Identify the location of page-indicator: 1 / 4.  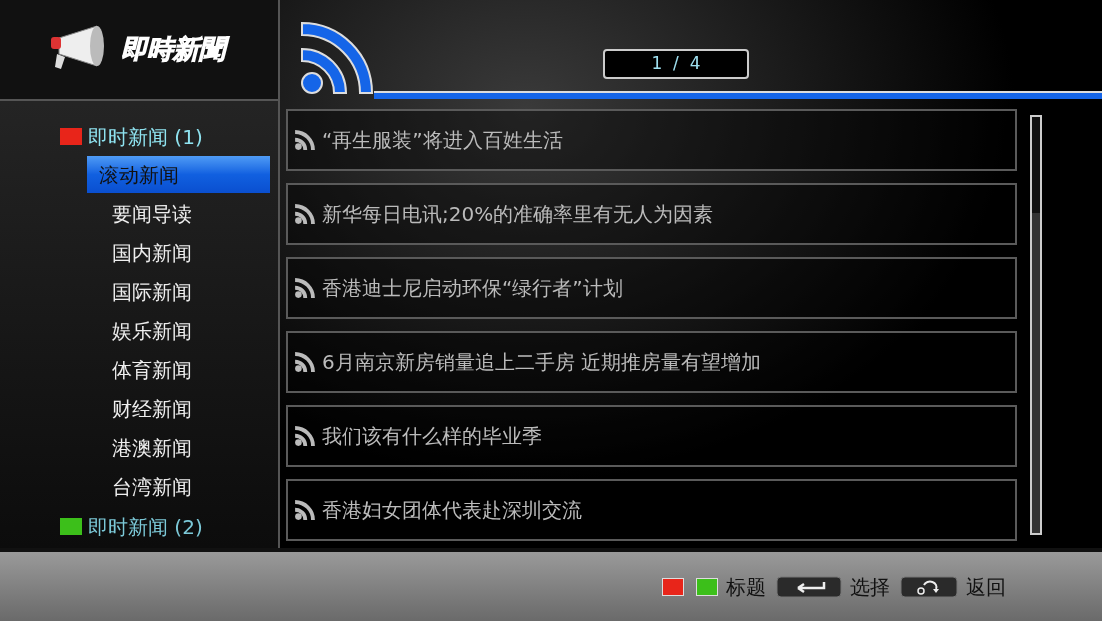
(676, 64).